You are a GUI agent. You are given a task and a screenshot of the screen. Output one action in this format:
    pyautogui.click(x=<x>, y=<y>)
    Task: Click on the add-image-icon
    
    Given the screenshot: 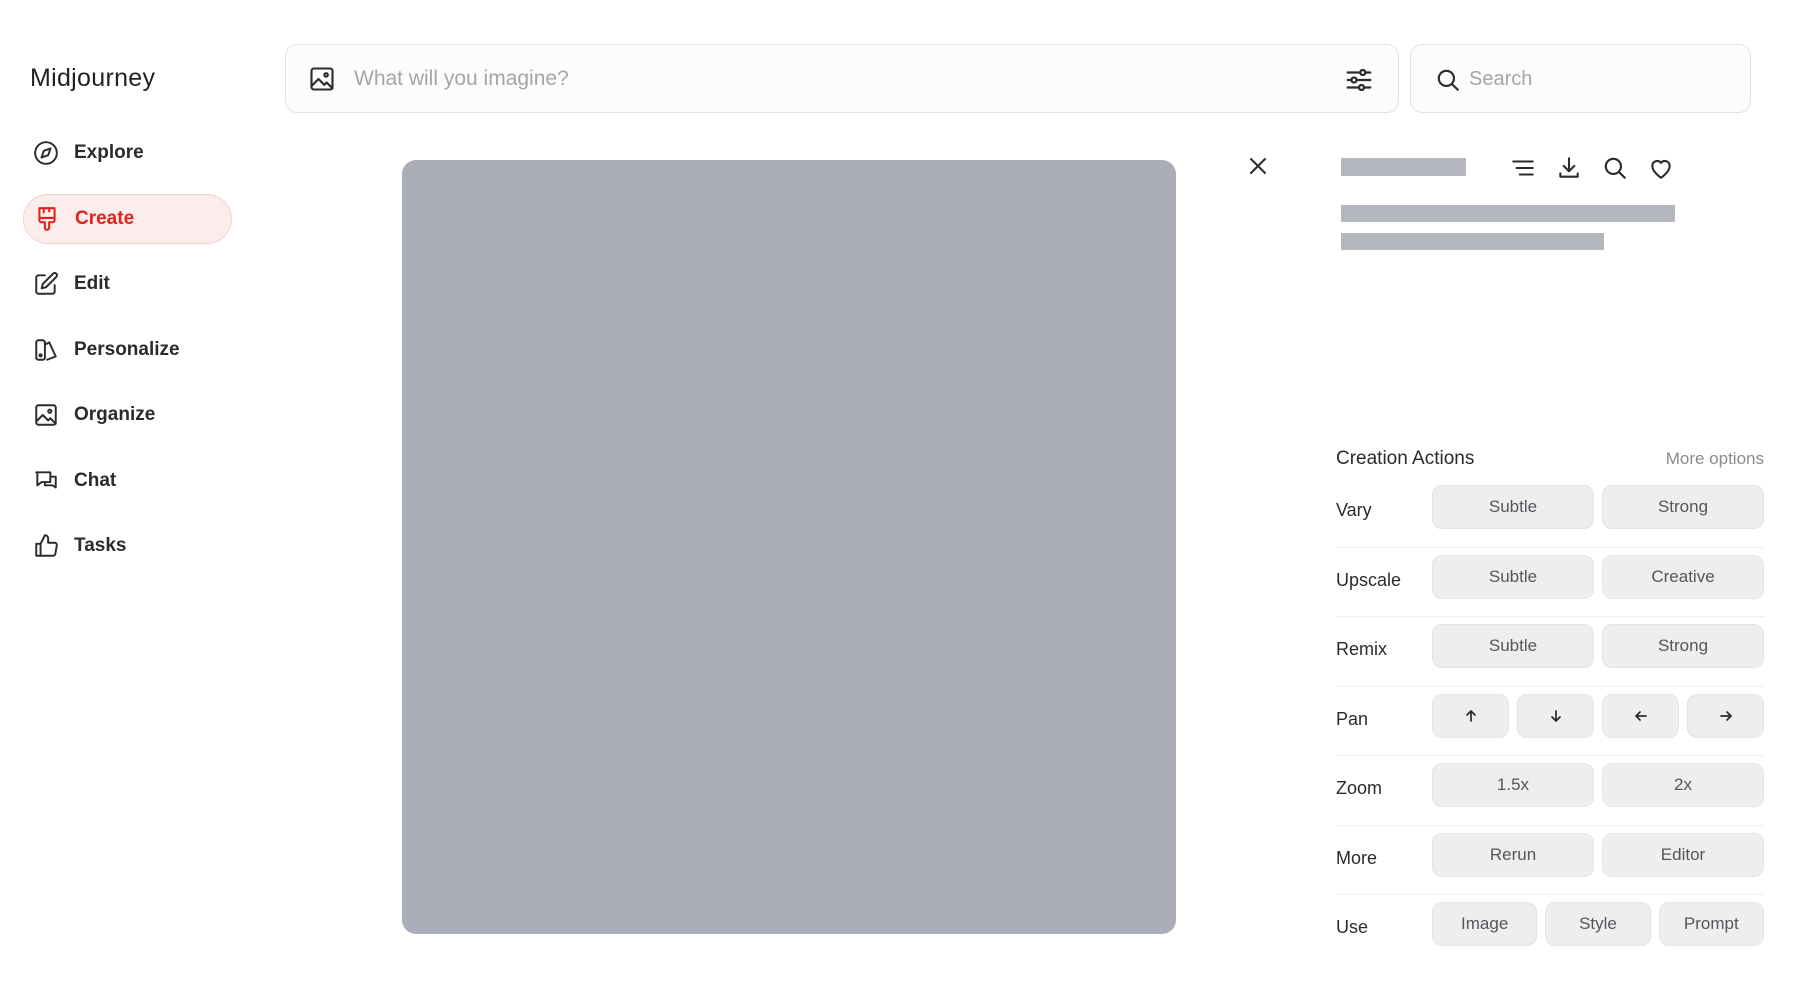 What is the action you would take?
    pyautogui.click(x=322, y=79)
    